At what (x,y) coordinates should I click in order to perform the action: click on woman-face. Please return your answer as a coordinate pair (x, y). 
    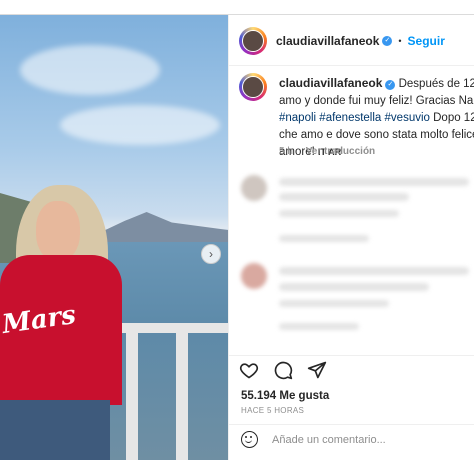
    Looking at the image, I should click on (58, 231).